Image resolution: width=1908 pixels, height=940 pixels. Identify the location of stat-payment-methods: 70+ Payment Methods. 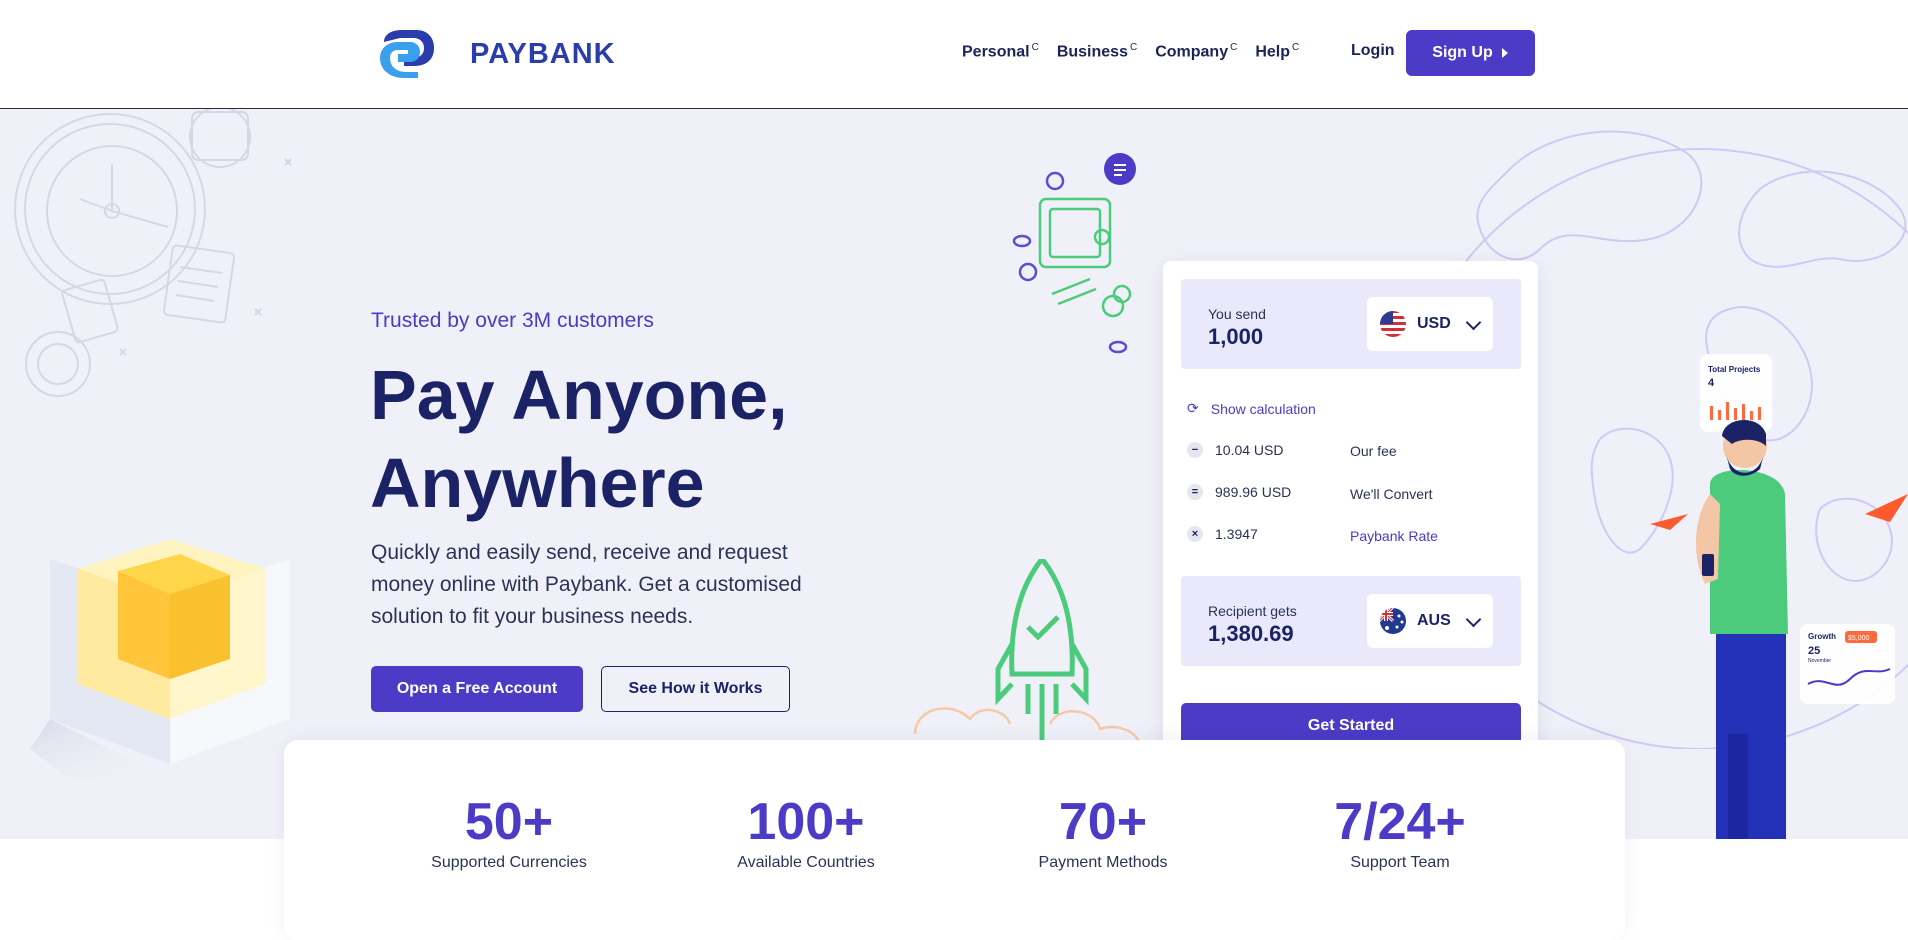
(1103, 832).